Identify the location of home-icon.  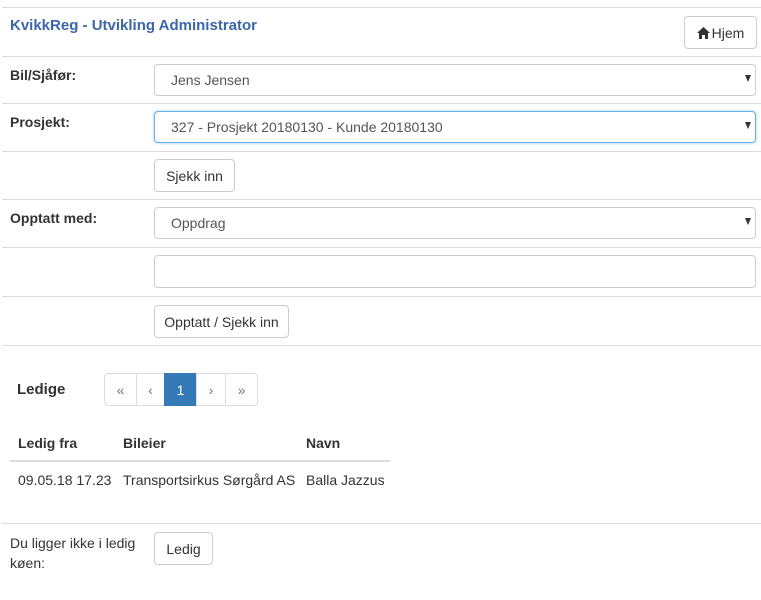
(703, 32).